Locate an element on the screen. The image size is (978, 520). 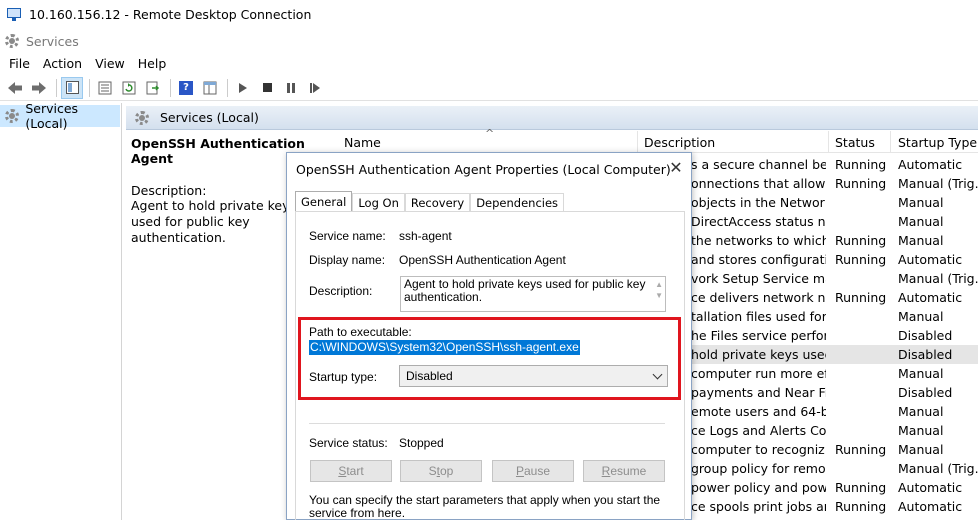
sort-ascending-icon: ^ is located at coordinates (490, 133).